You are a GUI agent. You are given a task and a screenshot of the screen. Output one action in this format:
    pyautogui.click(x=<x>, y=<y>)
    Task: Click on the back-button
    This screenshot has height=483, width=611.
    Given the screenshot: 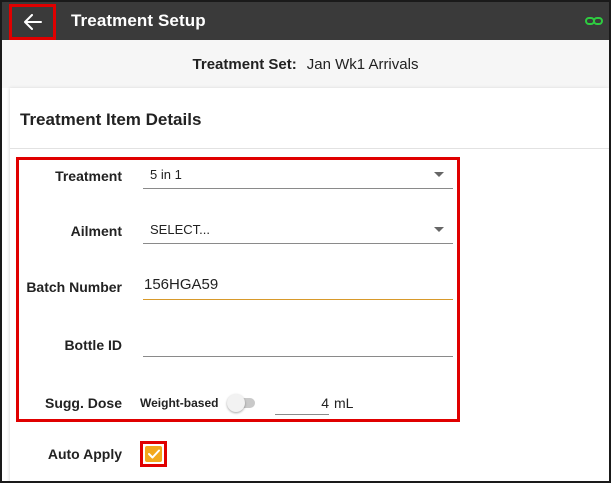 What is the action you would take?
    pyautogui.click(x=32, y=22)
    